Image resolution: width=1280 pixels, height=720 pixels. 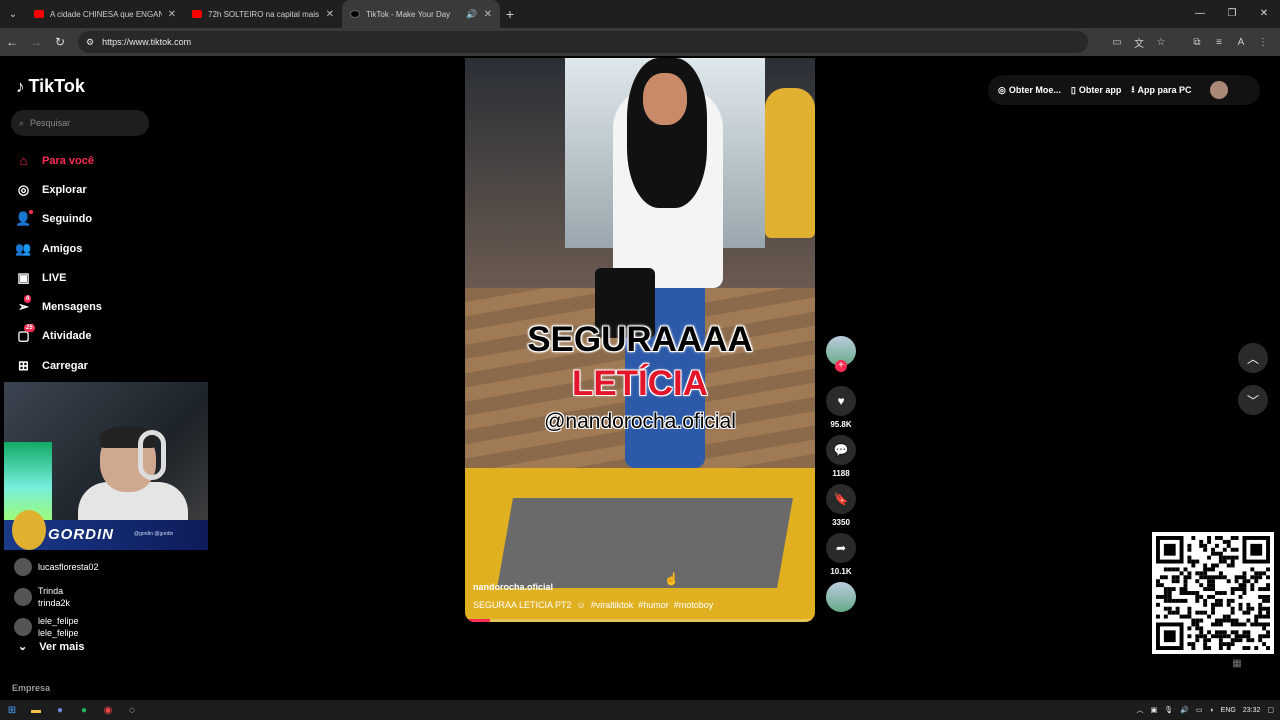 I want to click on video-author: nandorocha.oficial, so click(x=513, y=587).